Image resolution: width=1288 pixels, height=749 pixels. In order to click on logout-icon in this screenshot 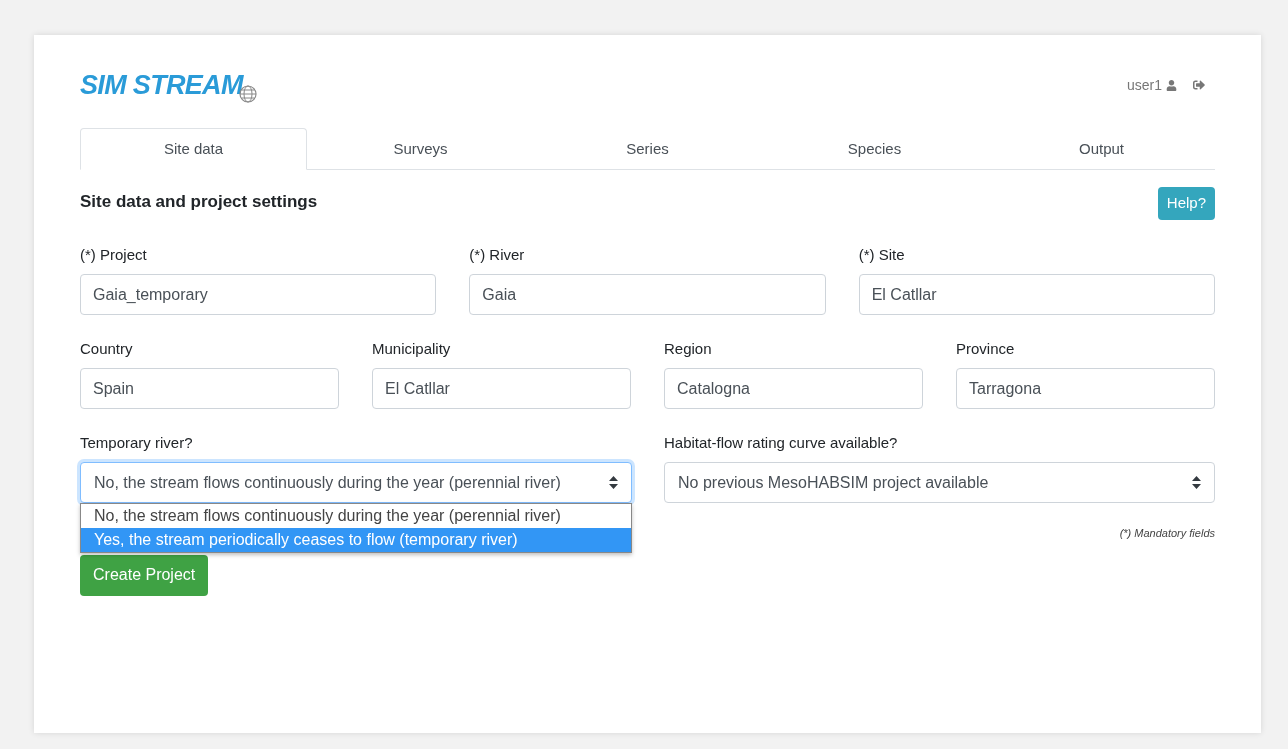, I will do `click(1199, 85)`.